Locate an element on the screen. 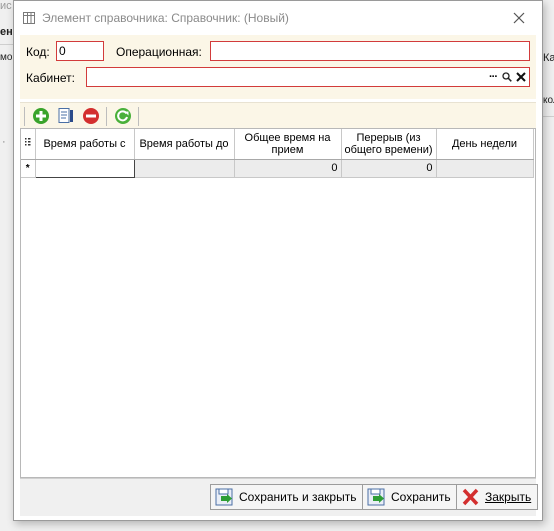 The height and width of the screenshot is (531, 554). code-field: 0 is located at coordinates (80, 51).